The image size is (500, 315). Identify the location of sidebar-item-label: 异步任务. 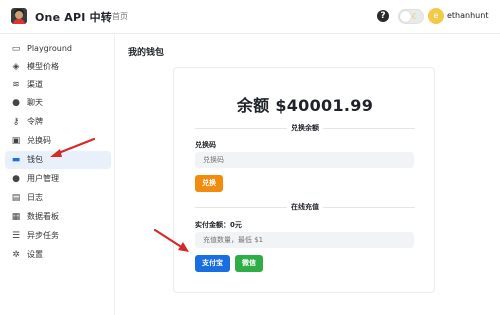
(43, 235).